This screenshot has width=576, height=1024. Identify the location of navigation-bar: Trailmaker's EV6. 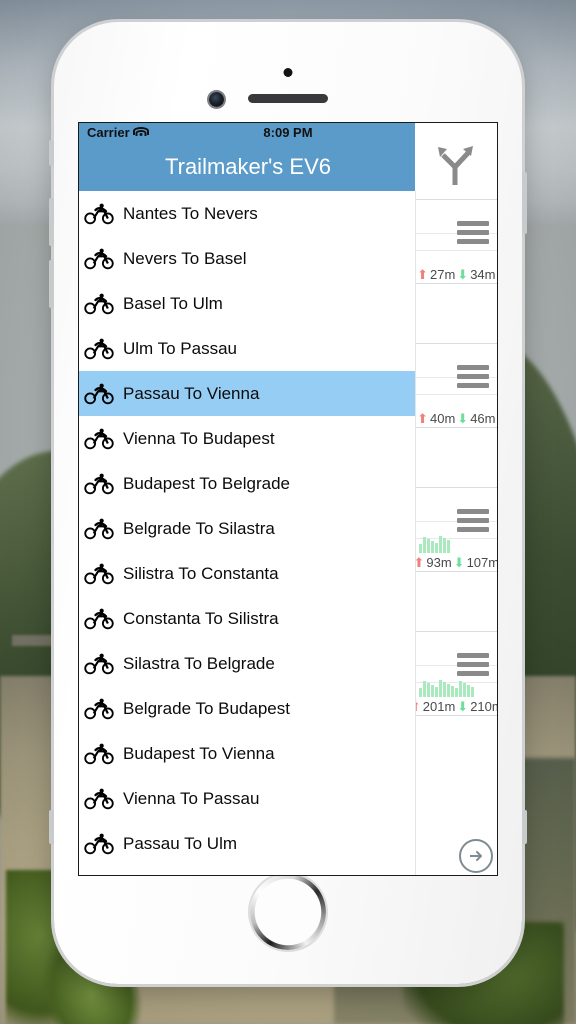
(288, 157).